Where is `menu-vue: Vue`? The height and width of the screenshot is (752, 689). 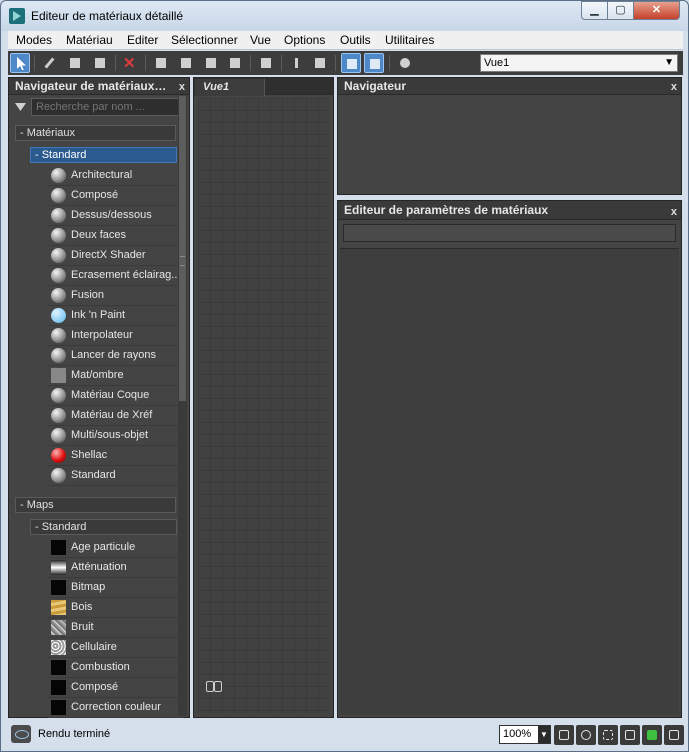 menu-vue: Vue is located at coordinates (260, 40).